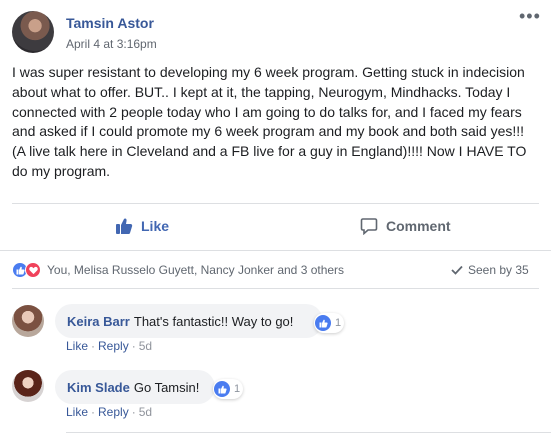  I want to click on seen-by-count: Seen by 35, so click(498, 270).